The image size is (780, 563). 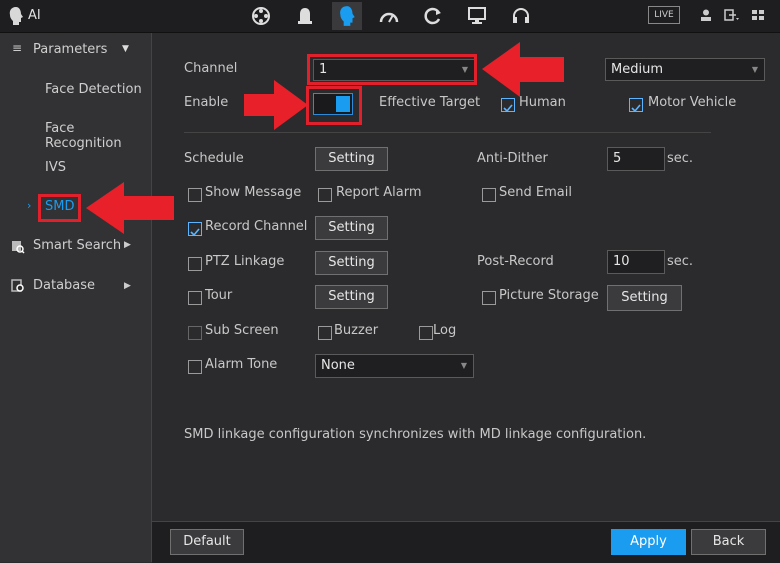 I want to click on buzzer-checkbox, so click(x=325, y=333).